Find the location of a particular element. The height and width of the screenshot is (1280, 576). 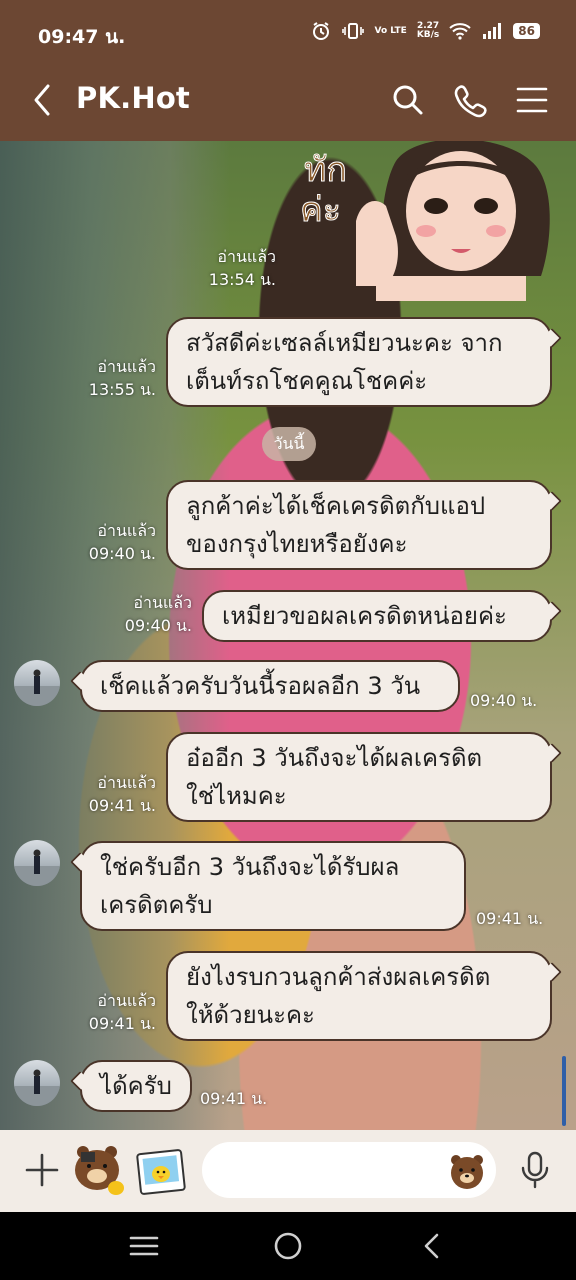

message-bubble-outgoing: เหมียวขอผลเครดิตหน่อยค่ะ is located at coordinates (377, 616).